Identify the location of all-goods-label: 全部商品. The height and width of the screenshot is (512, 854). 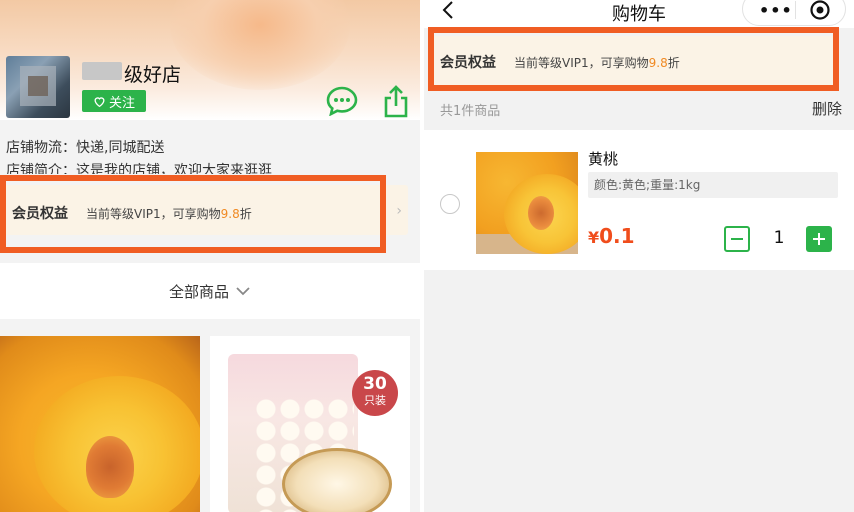
(198, 291).